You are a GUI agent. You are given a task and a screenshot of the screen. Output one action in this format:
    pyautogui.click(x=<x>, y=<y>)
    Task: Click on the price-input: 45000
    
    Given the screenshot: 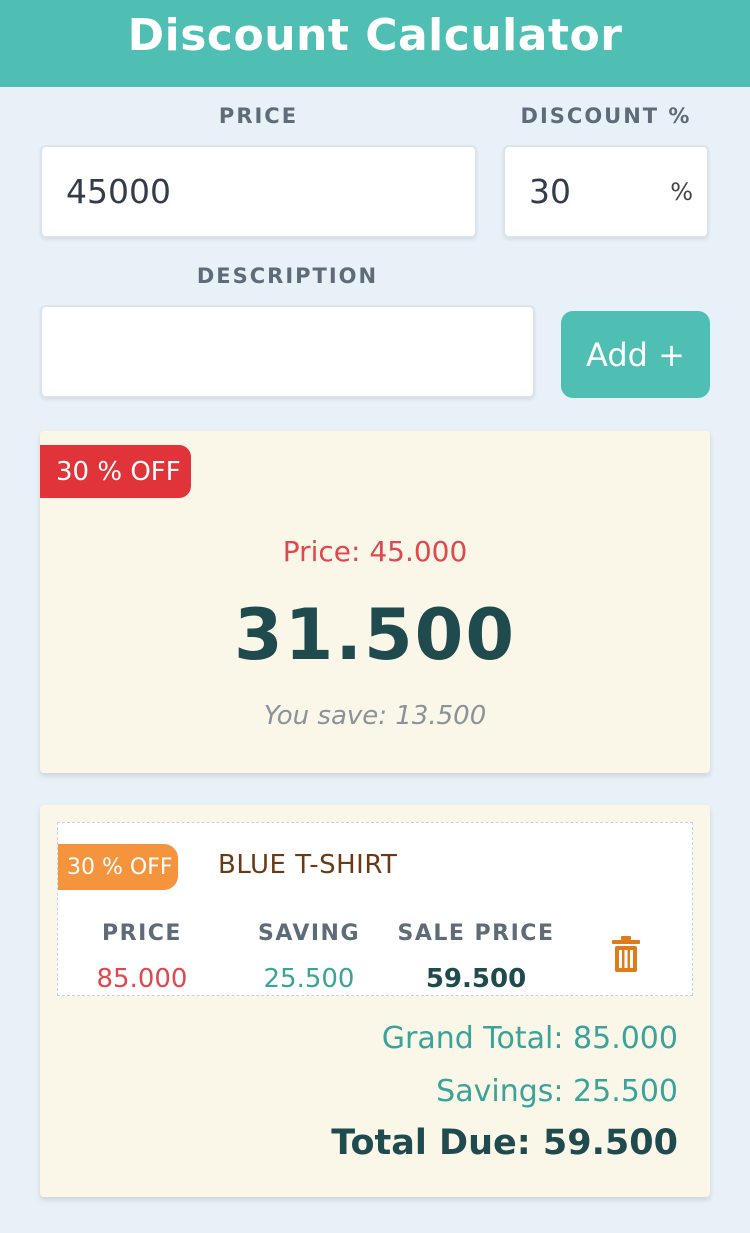 What is the action you would take?
    pyautogui.click(x=258, y=191)
    